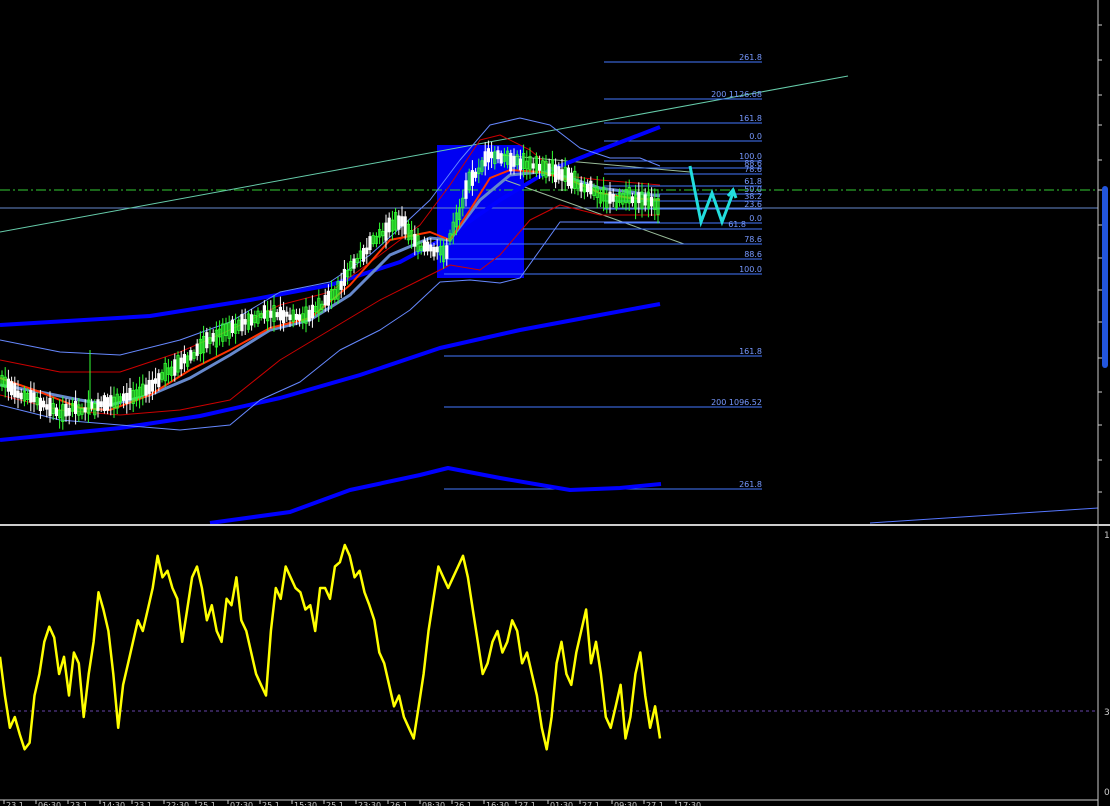  I want to click on right-axis-label-bottom: 0, so click(1107, 793).